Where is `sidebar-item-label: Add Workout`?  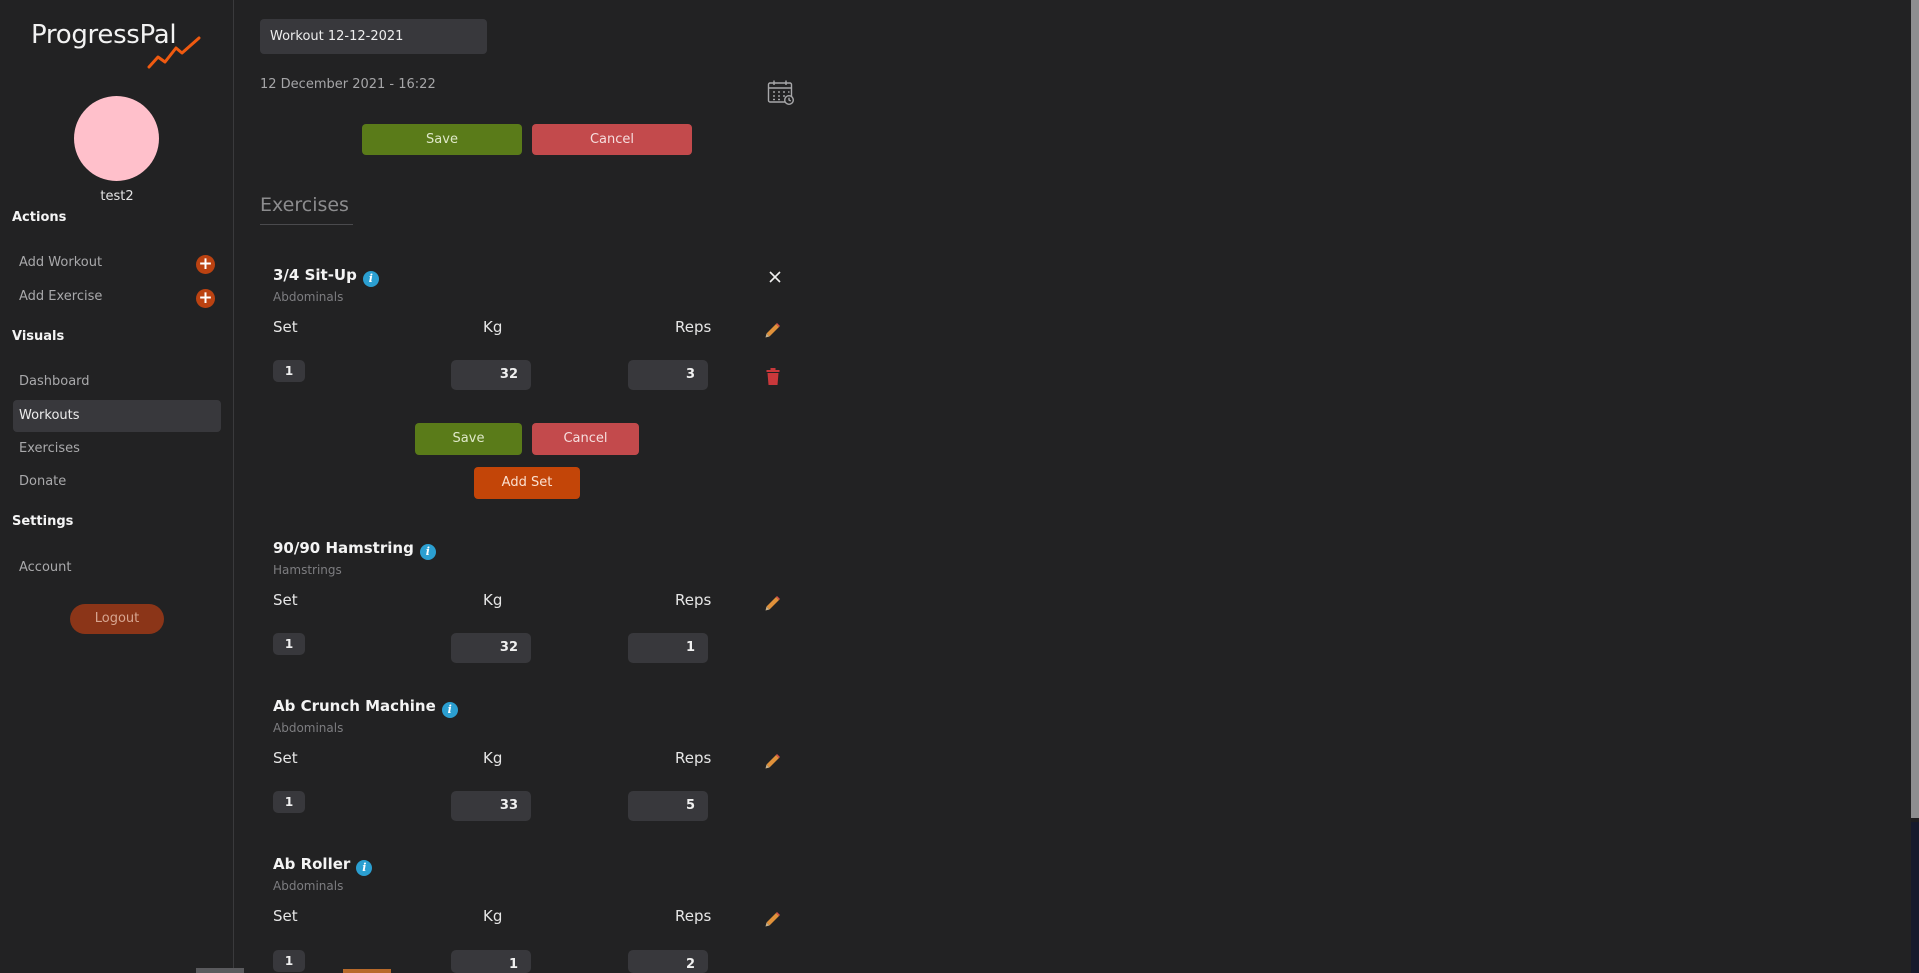 sidebar-item-label: Add Workout is located at coordinates (61, 262).